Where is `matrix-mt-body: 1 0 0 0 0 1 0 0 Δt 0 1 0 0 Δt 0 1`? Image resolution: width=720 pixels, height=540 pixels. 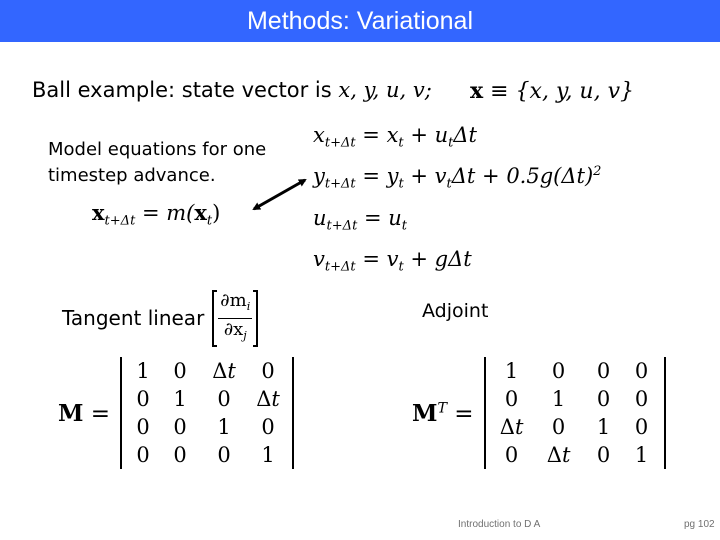
matrix-mt-body: 1 0 0 0 0 1 0 0 Δt 0 1 0 0 Δt 0 1 is located at coordinates (574, 413).